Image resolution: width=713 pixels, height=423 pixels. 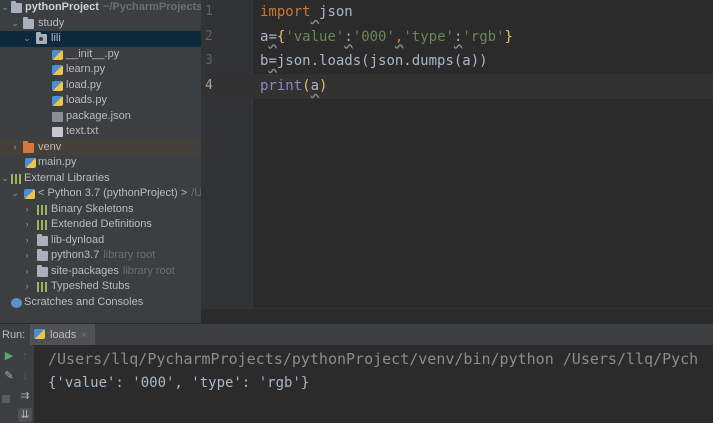 What do you see at coordinates (14, 335) in the screenshot?
I see `run-label: Run:` at bounding box center [14, 335].